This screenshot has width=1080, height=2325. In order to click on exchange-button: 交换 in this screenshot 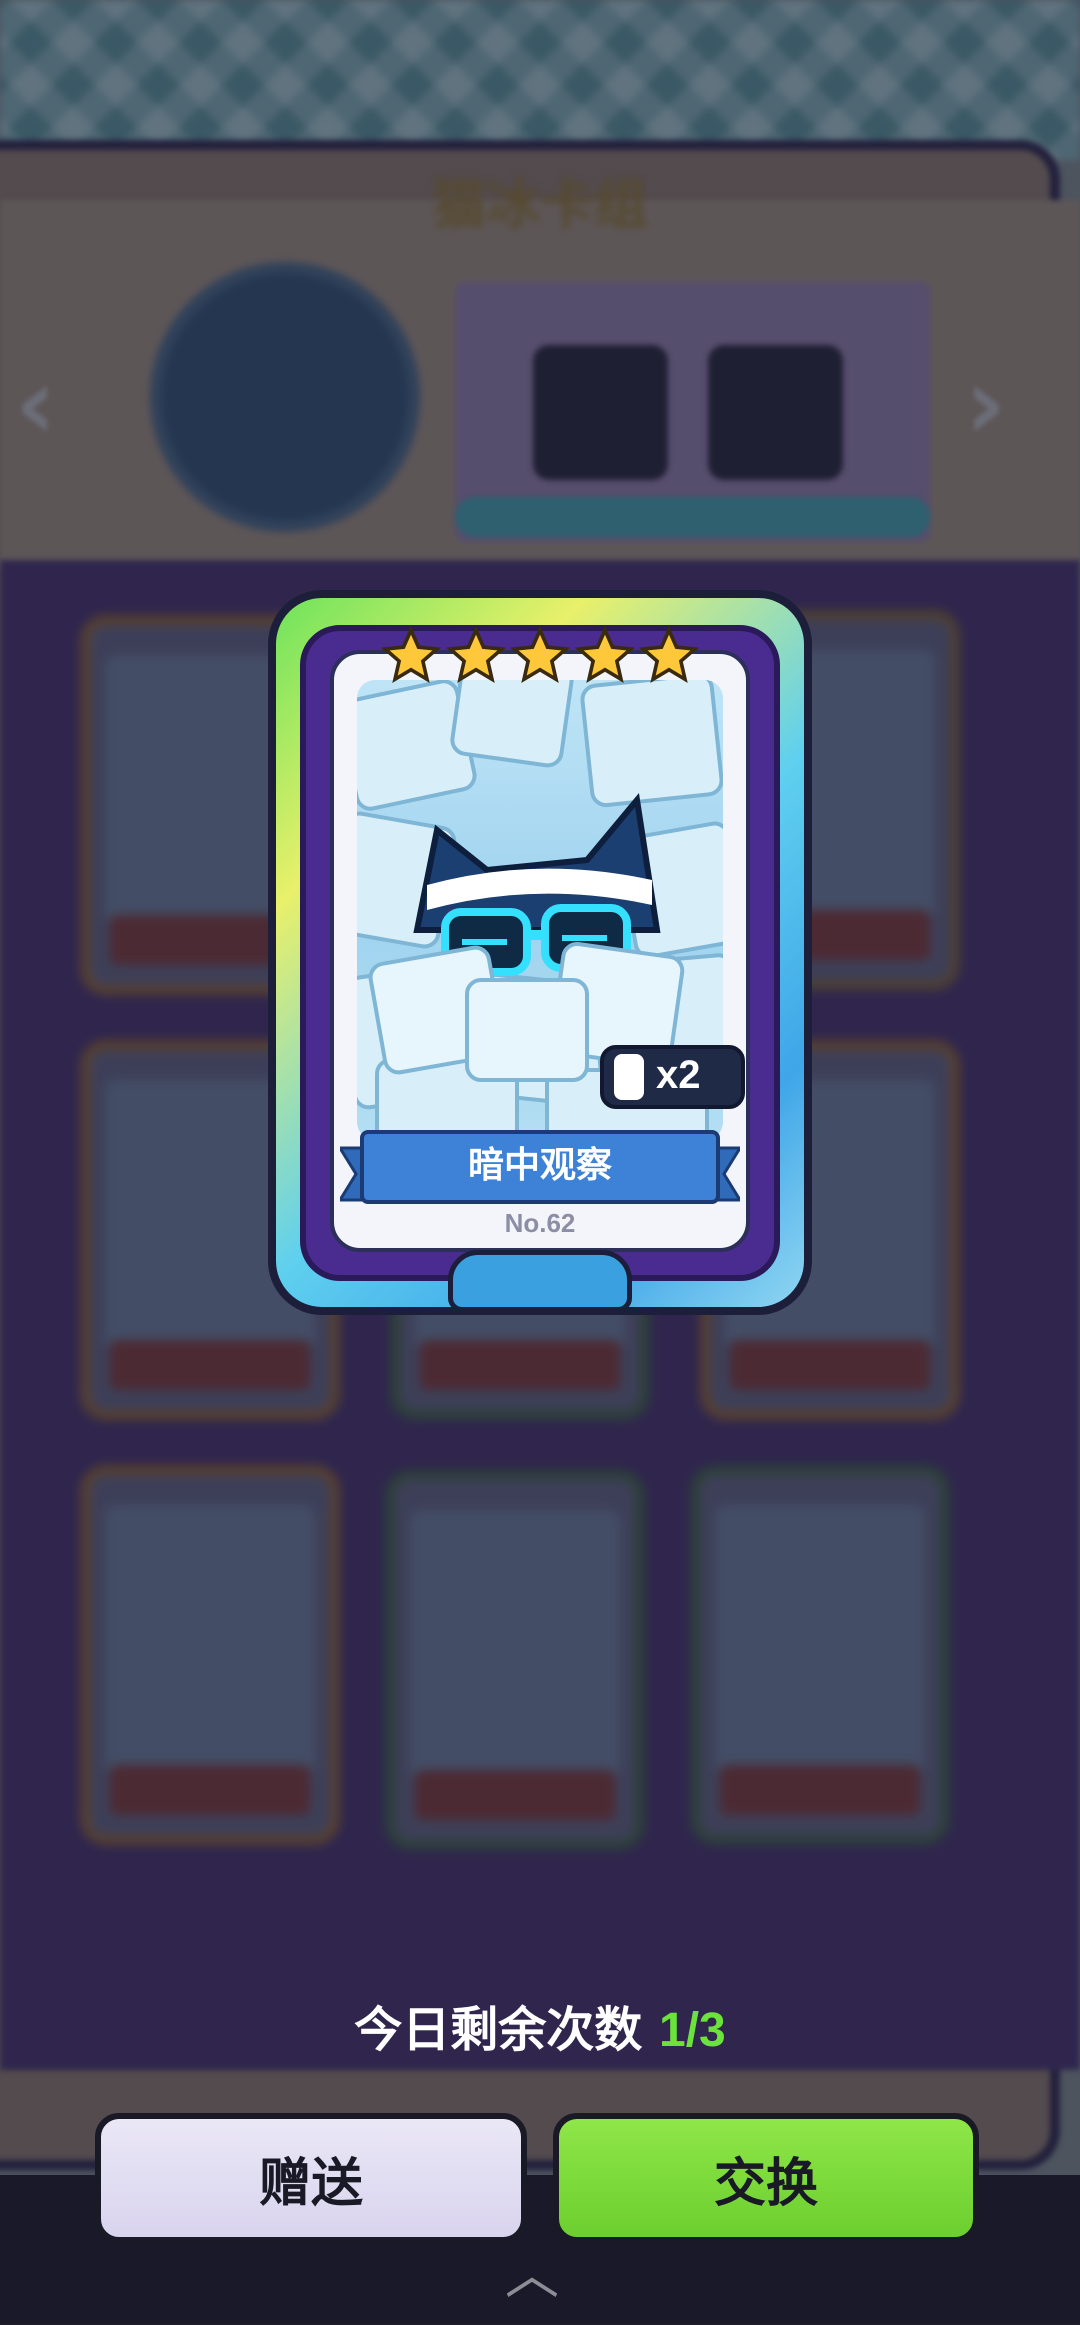, I will do `click(766, 2178)`.